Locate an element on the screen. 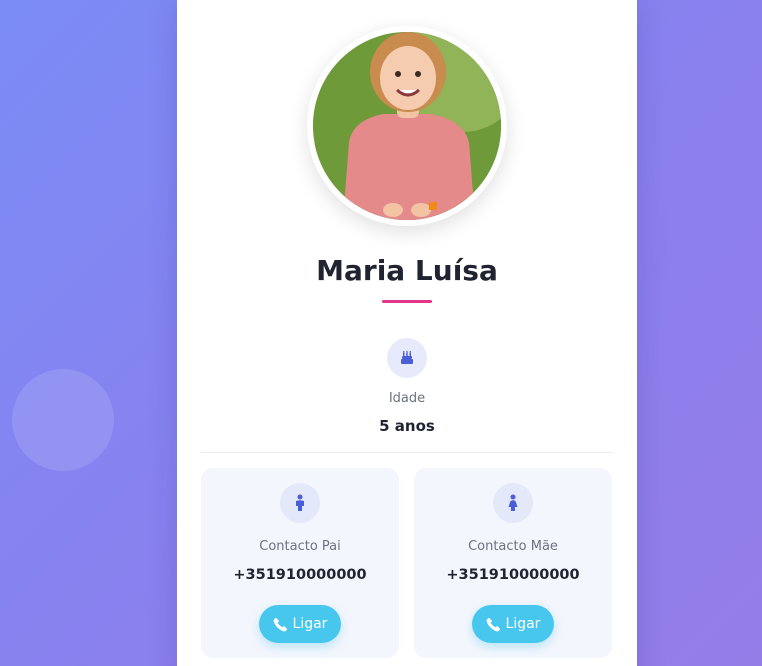 Image resolution: width=762 pixels, height=666 pixels. age-label: Idade is located at coordinates (407, 398).